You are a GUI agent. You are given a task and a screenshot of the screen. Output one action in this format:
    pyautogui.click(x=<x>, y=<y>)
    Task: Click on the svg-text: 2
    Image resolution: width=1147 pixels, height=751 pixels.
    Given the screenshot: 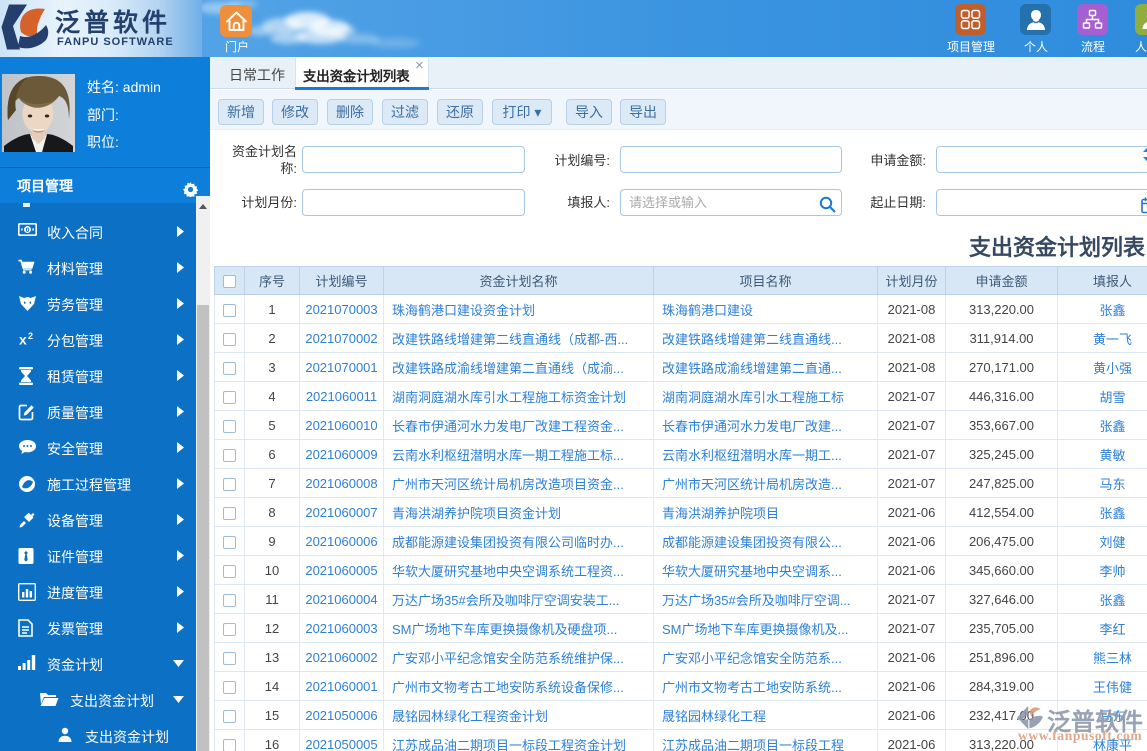 What is the action you would take?
    pyautogui.click(x=30, y=336)
    